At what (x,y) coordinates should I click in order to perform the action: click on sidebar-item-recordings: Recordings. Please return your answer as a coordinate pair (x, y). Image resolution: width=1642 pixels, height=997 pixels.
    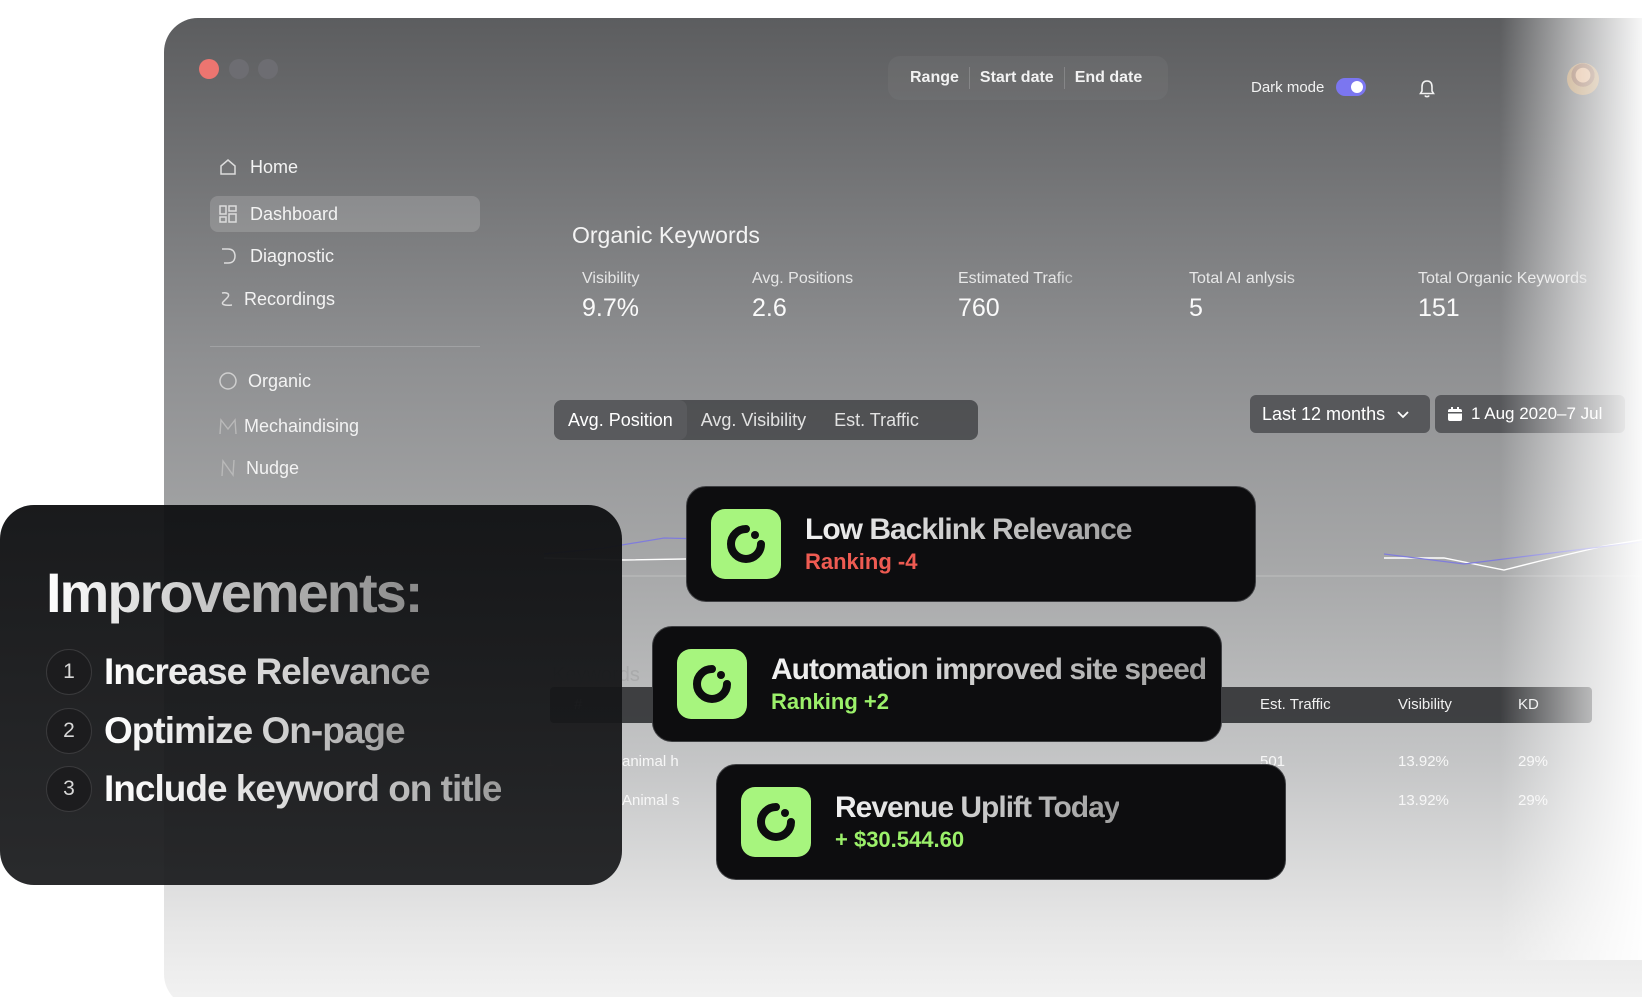
    Looking at the image, I should click on (345, 299).